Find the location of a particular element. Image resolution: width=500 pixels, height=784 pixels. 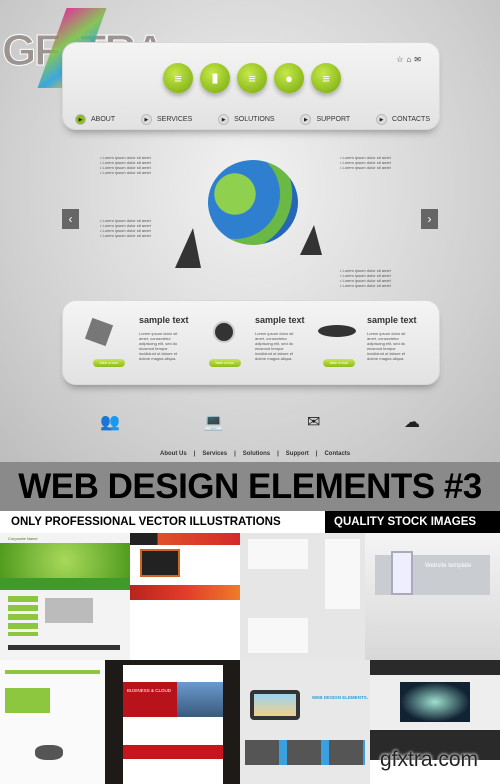

envelope-icon is located at coordinates (99, 332).